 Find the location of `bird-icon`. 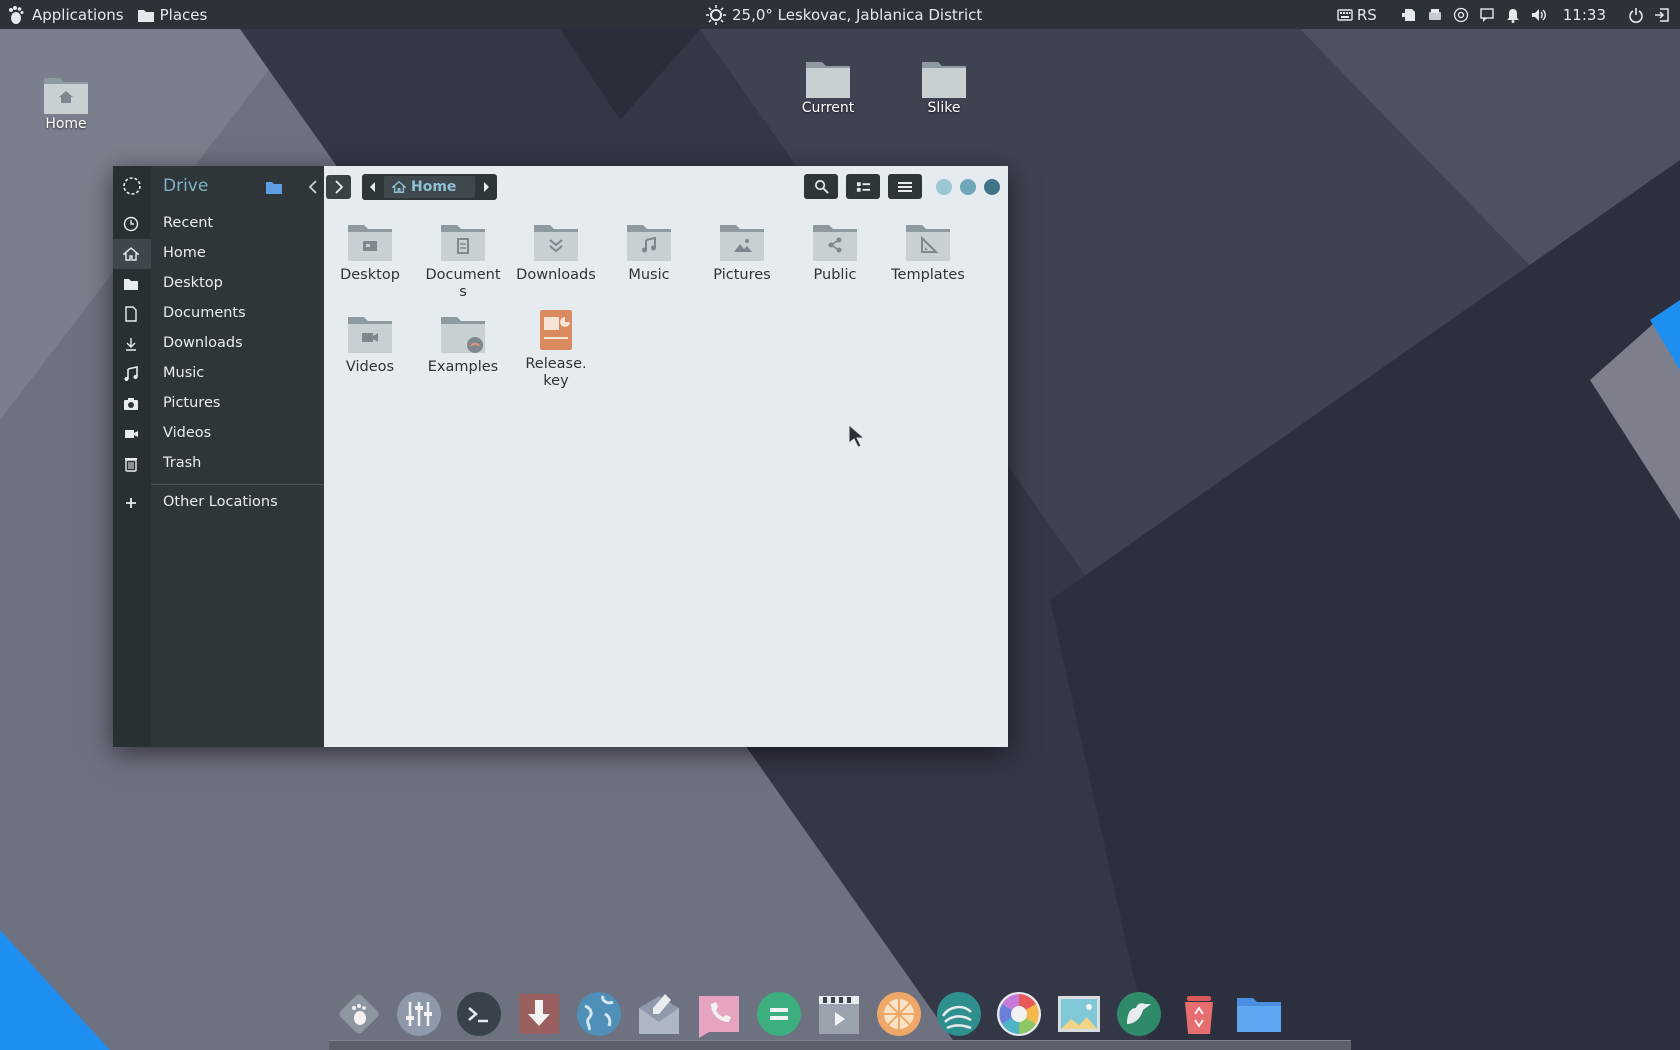

bird-icon is located at coordinates (1139, 1014).